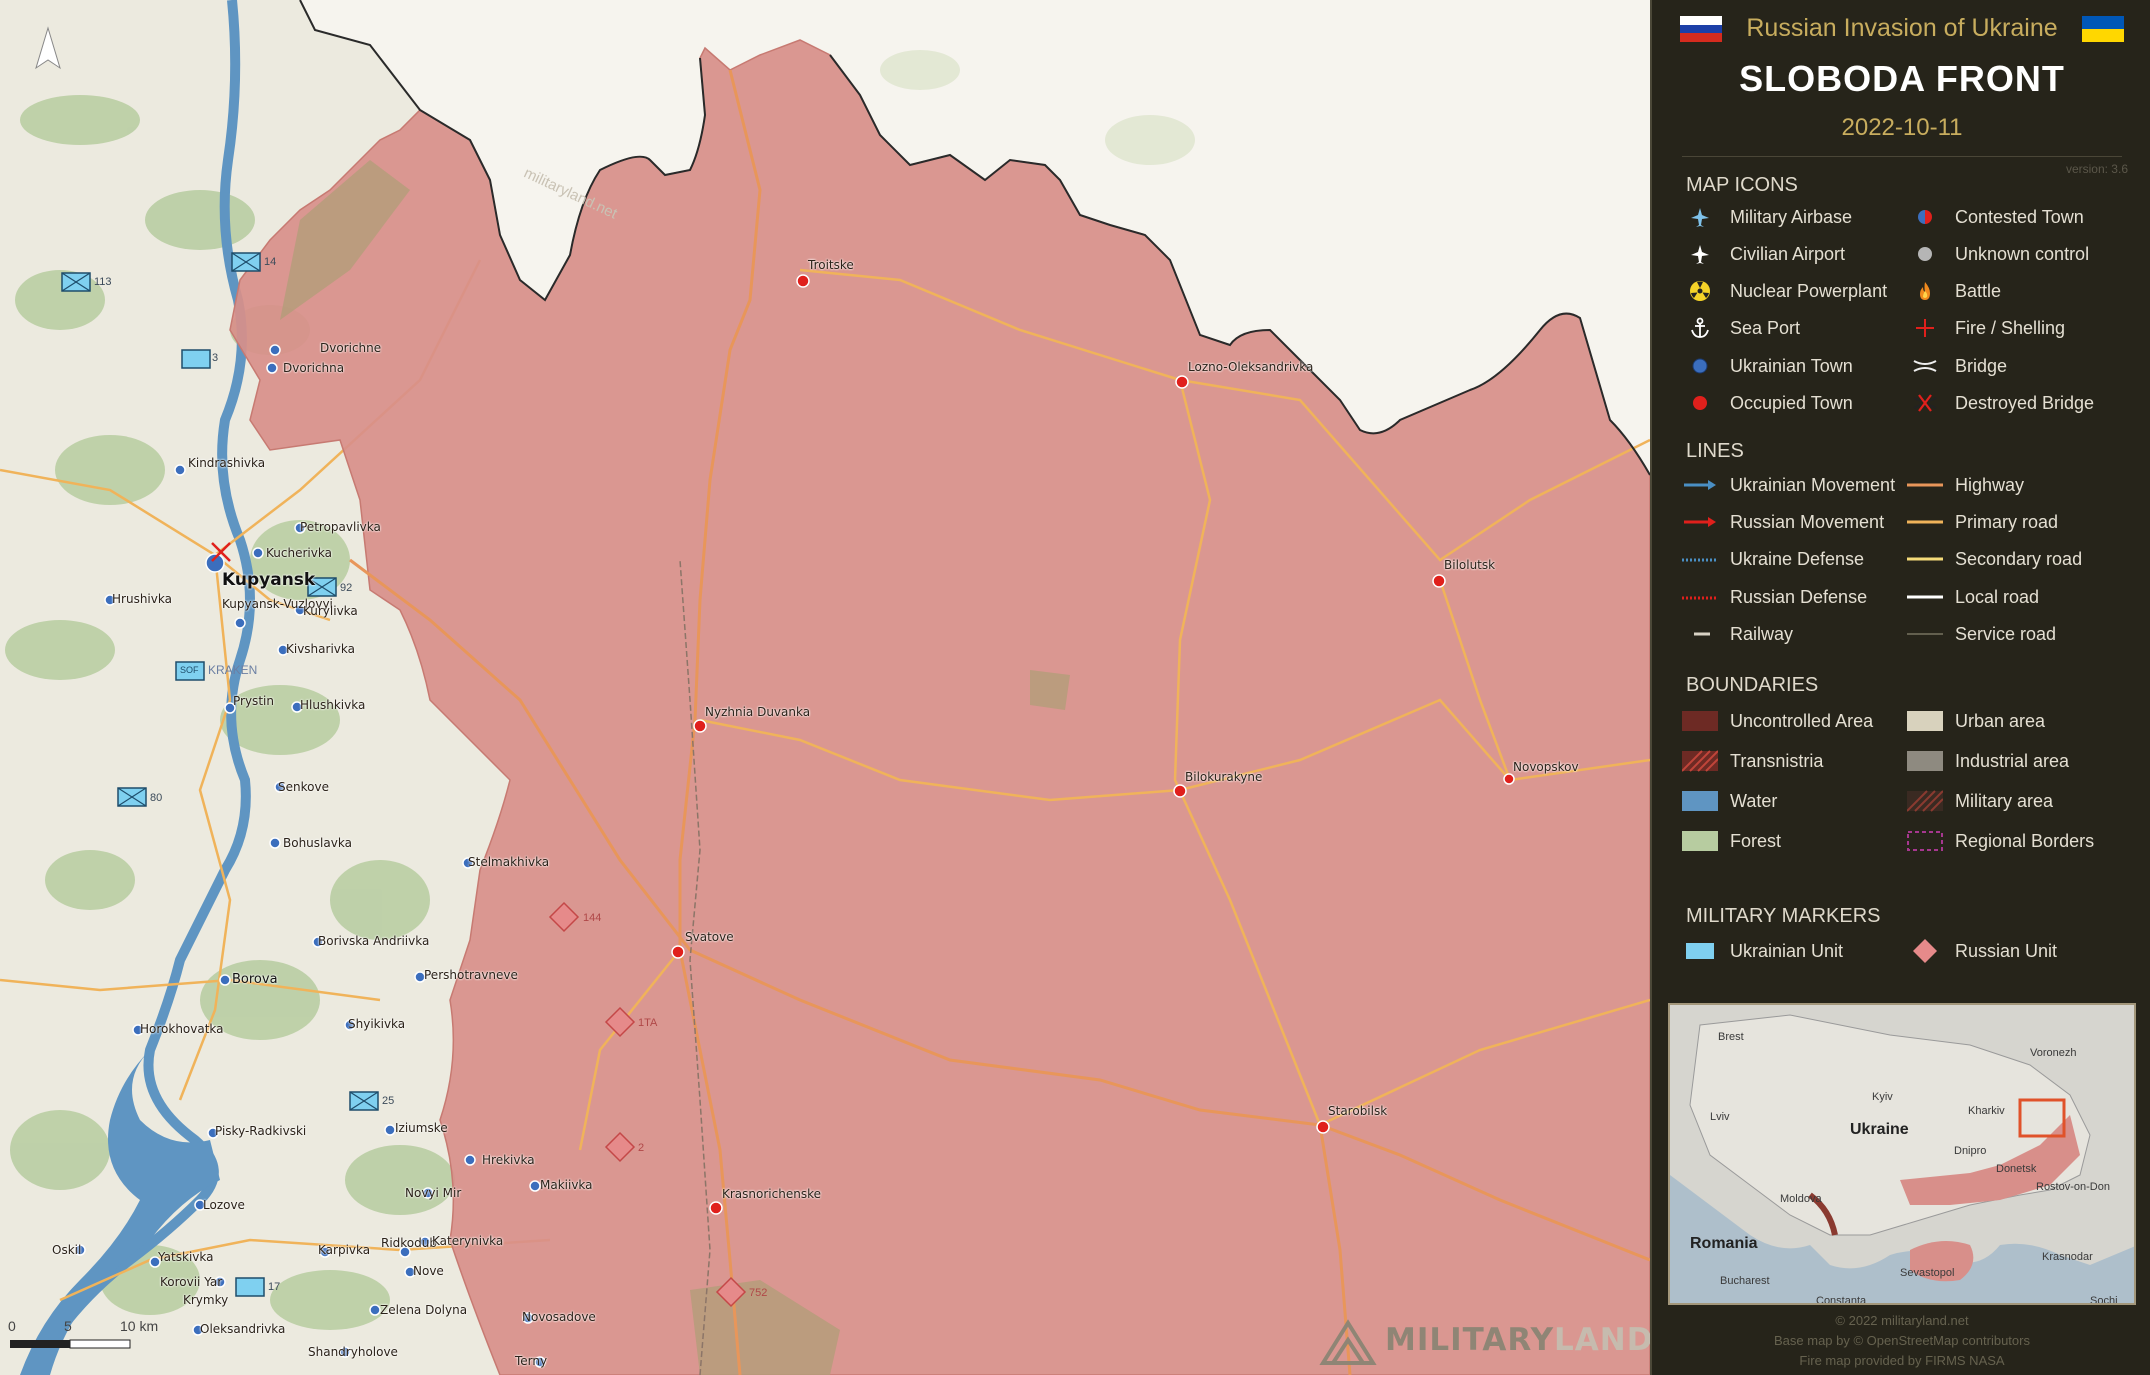 Image resolution: width=2150 pixels, height=1375 pixels. Describe the element at coordinates (1745, 1281) in the screenshot. I see `inset-label-bucharest: Bucharest` at that location.